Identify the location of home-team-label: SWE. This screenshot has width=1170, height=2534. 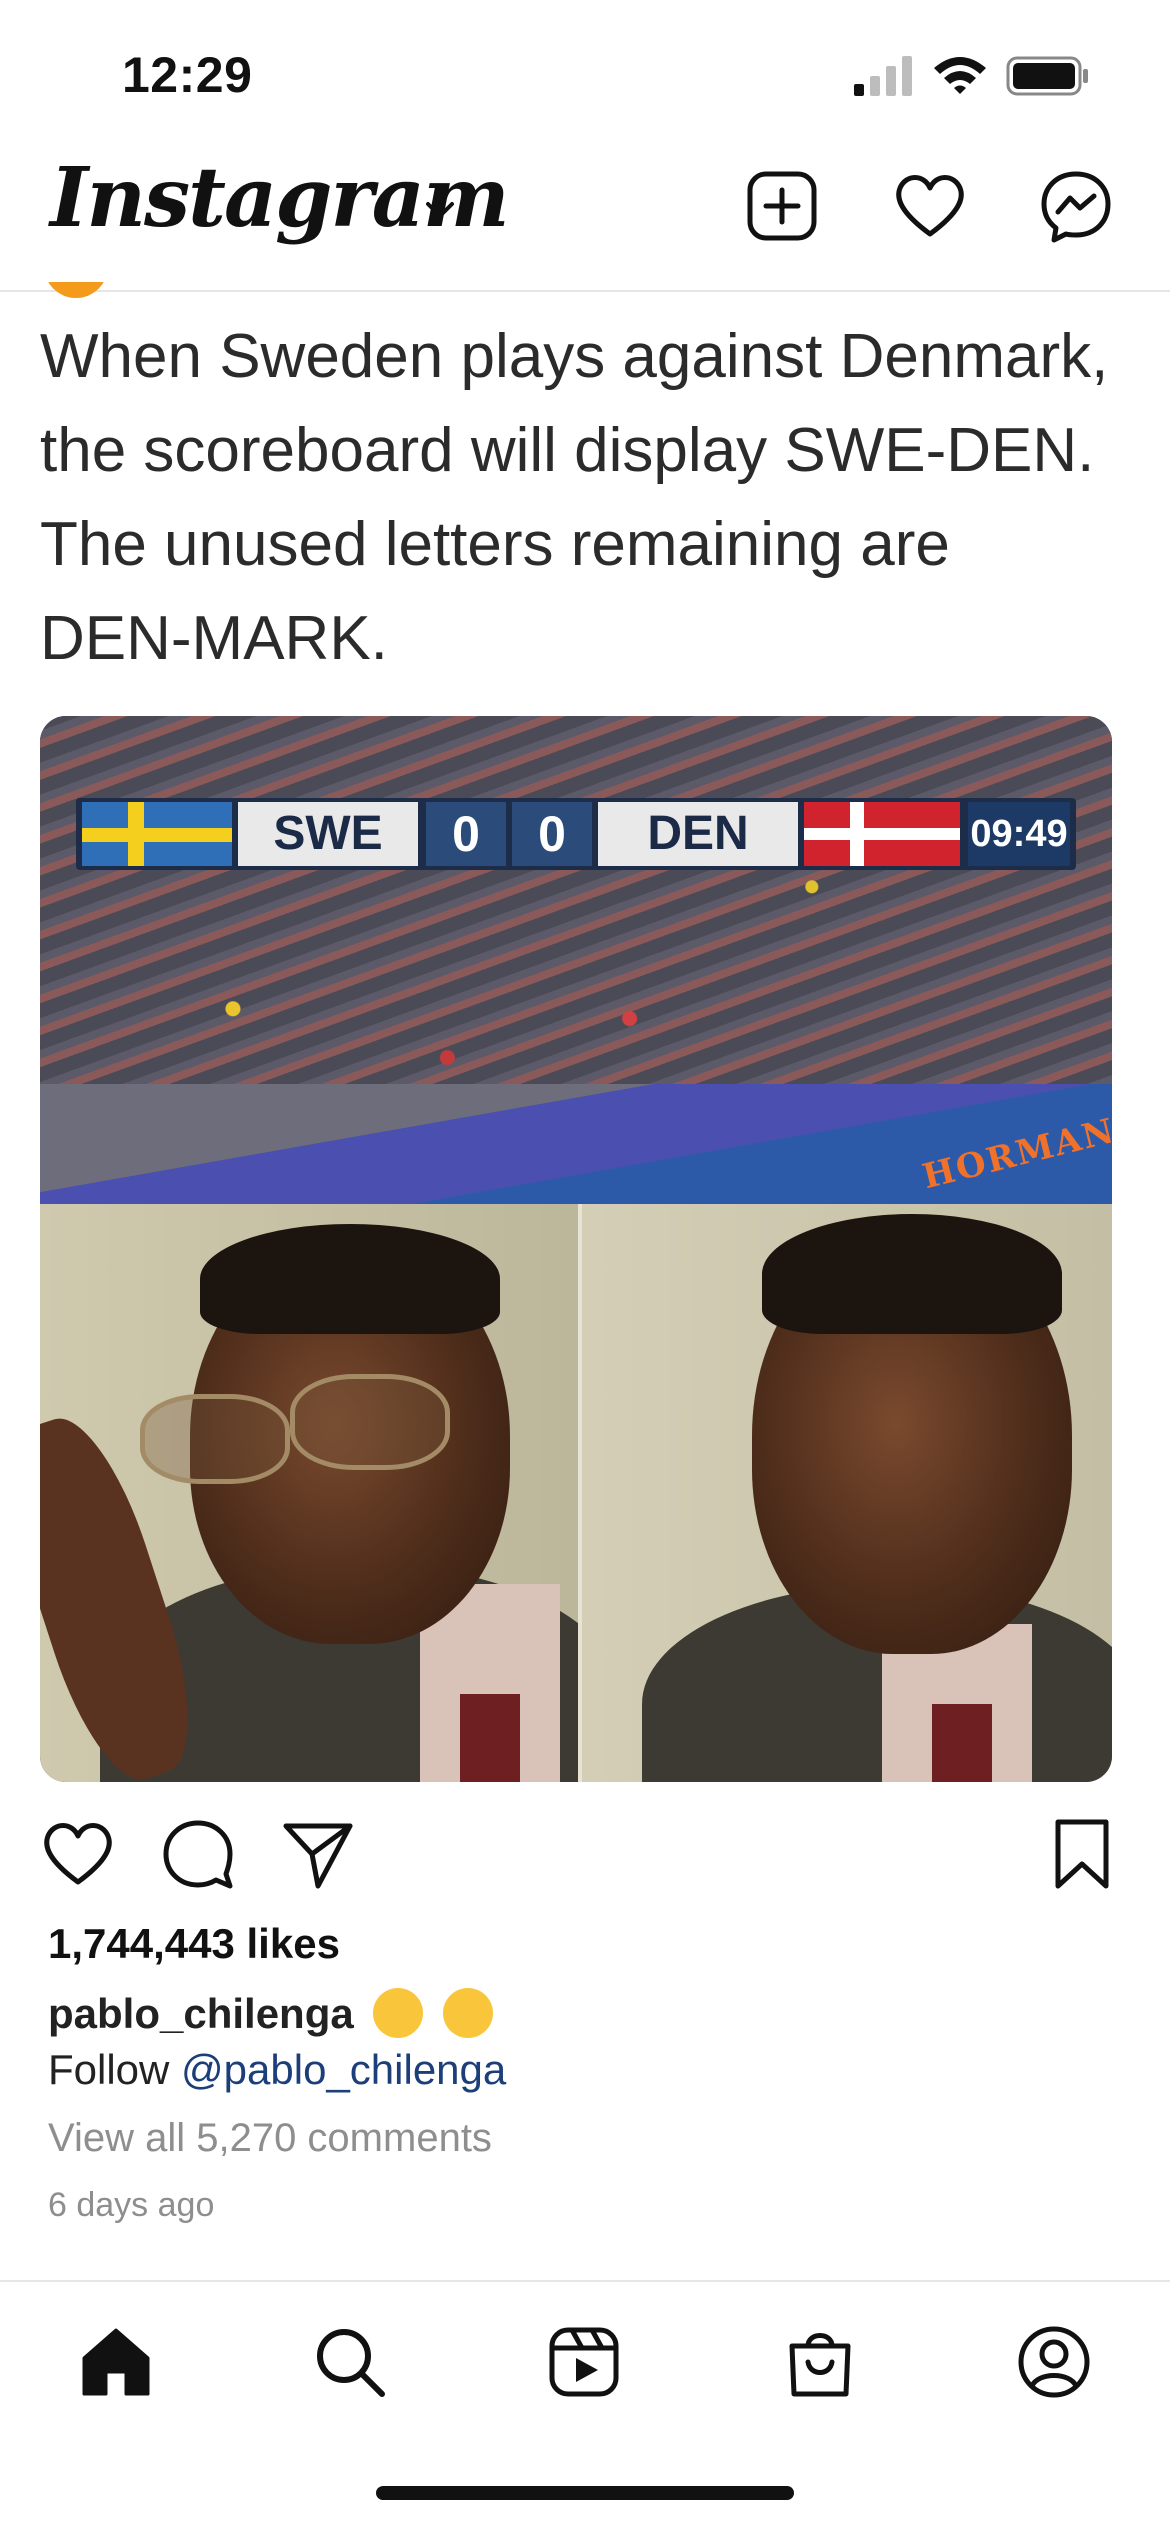
(328, 834).